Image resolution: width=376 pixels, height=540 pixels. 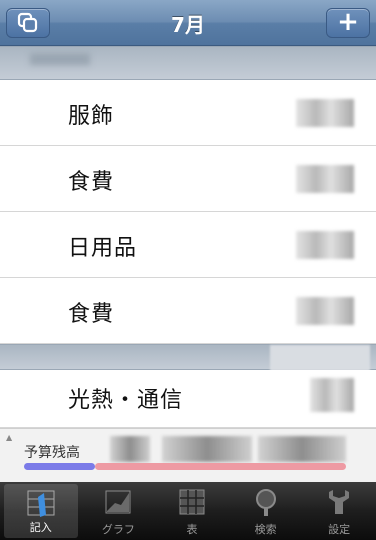 What do you see at coordinates (220, 466) in the screenshot?
I see `budget-bar-remaining` at bounding box center [220, 466].